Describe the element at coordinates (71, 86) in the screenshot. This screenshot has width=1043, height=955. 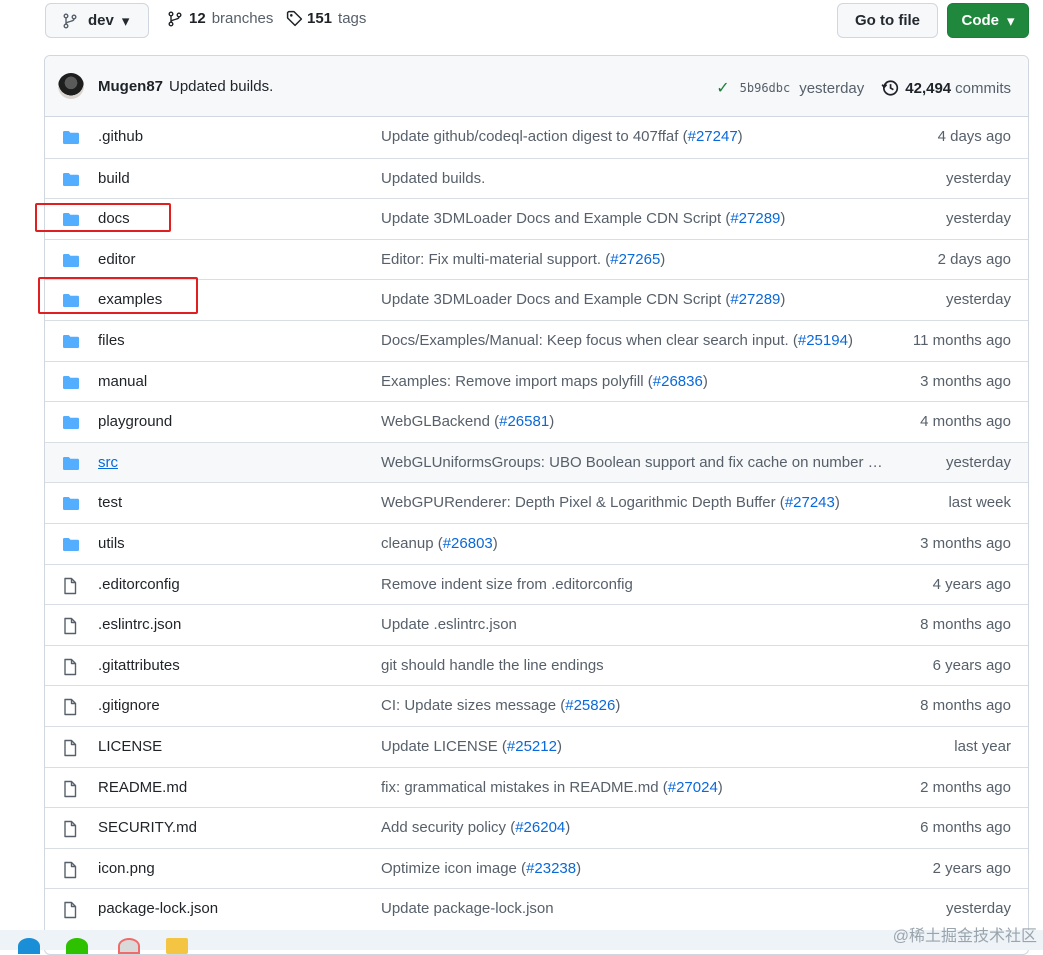
I see `avatar` at that location.